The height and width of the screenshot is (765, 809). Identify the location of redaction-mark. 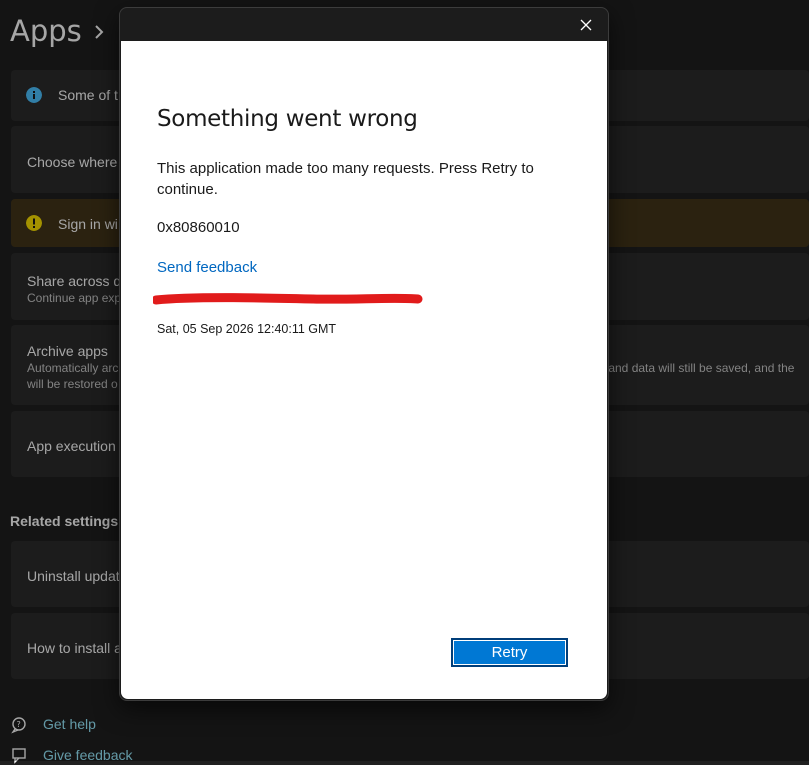
(288, 299).